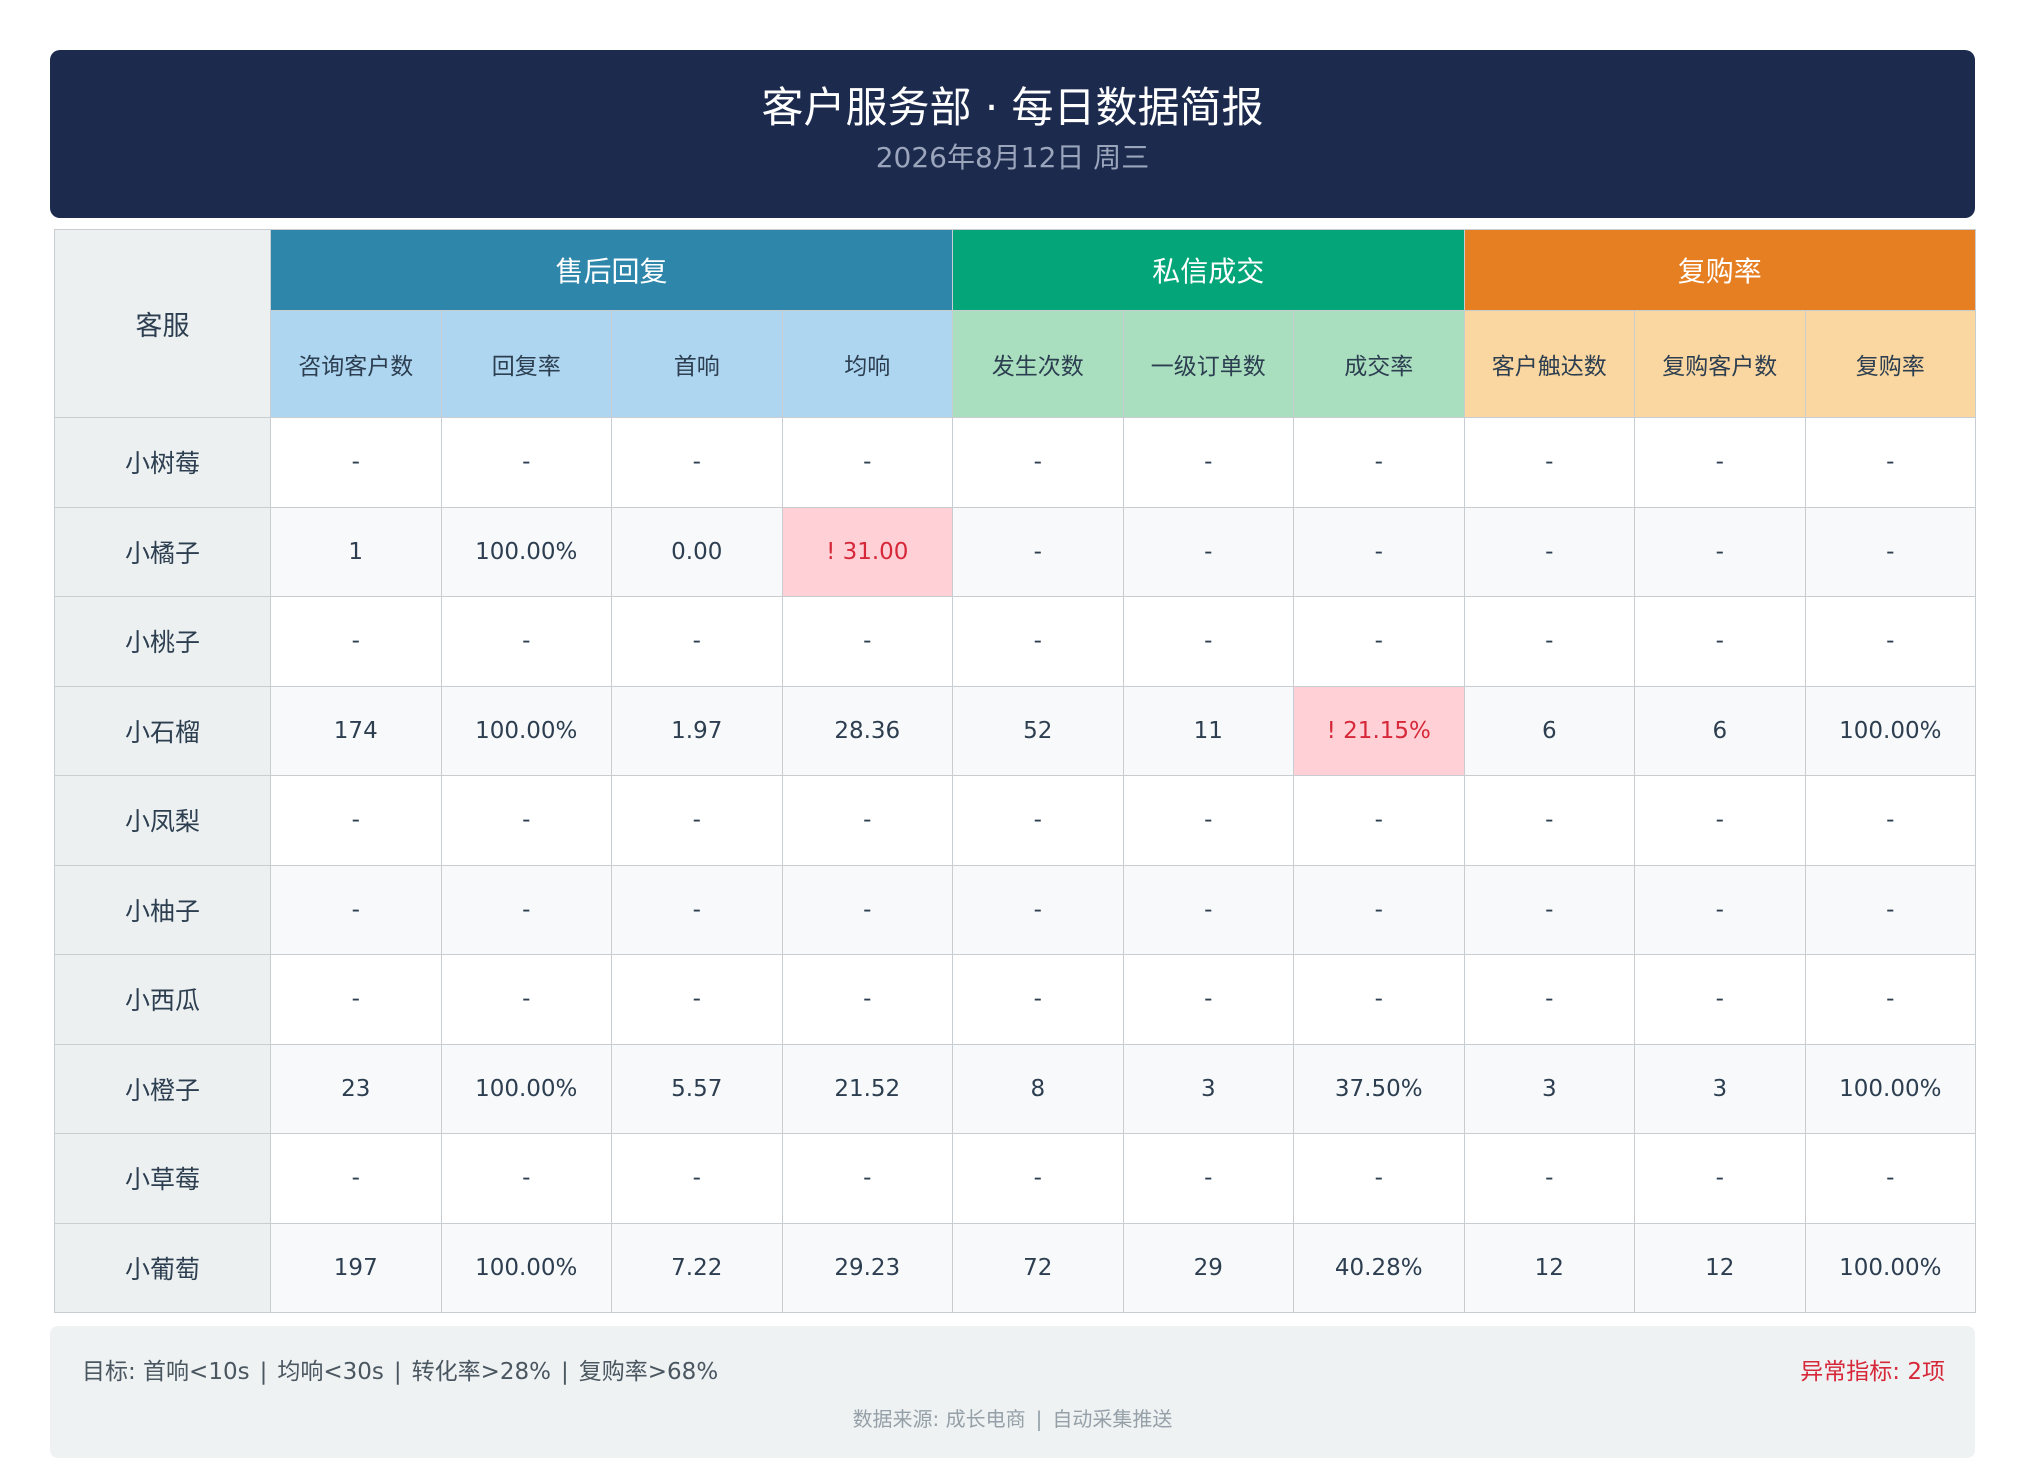 This screenshot has width=2019, height=1470. I want to click on agent-name: 小石榴, so click(162, 730).